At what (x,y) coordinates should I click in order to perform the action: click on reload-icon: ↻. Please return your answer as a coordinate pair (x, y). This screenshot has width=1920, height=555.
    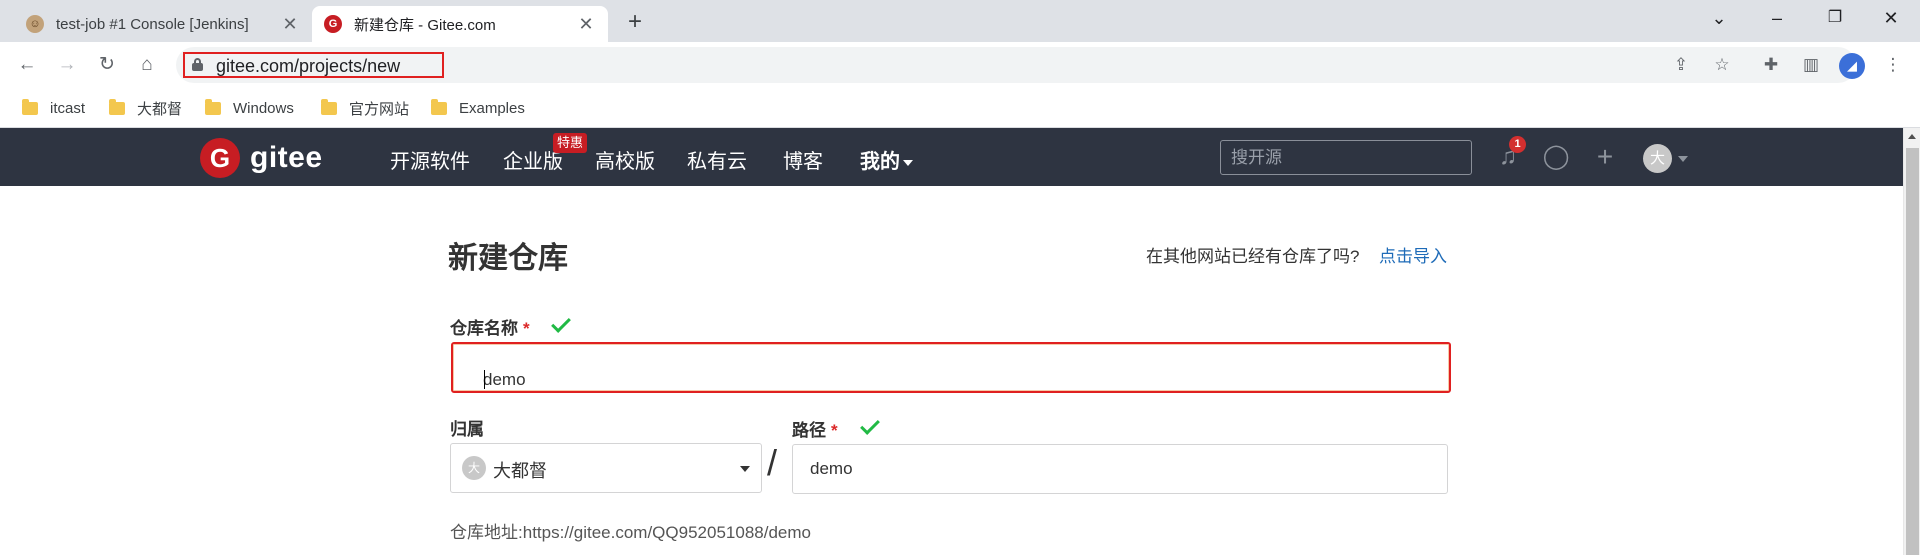
    Looking at the image, I should click on (107, 65).